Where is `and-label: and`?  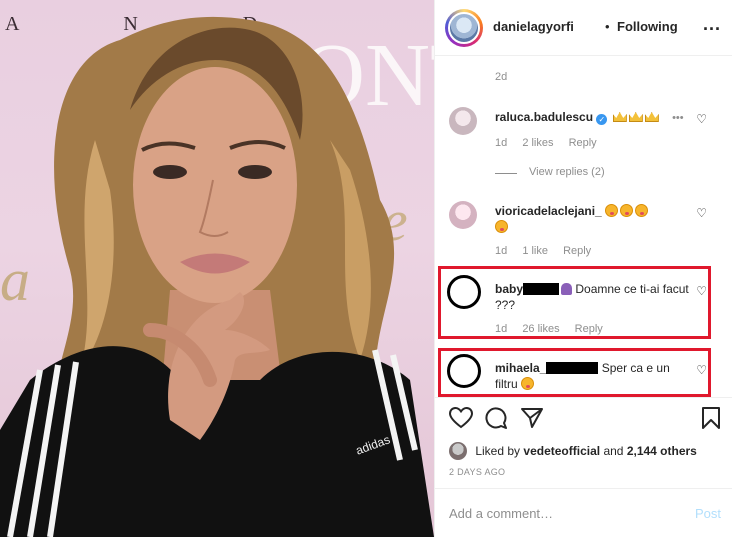 and-label: and is located at coordinates (613, 451).